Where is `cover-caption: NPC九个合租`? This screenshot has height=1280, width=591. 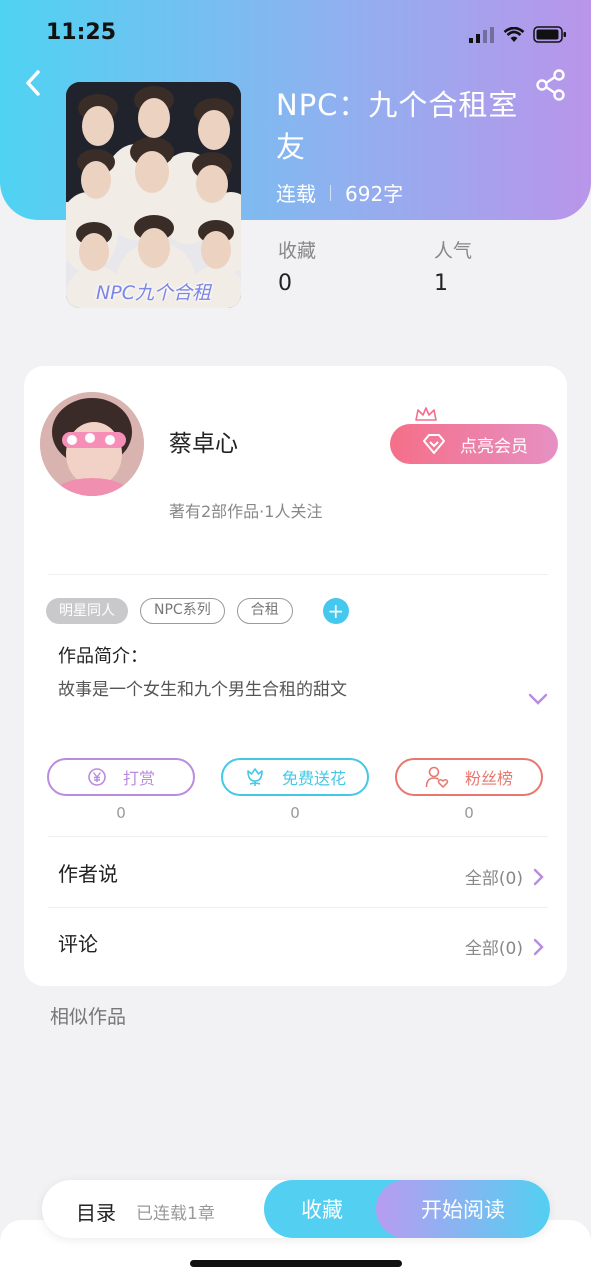
cover-caption: NPC九个合租 is located at coordinates (153, 293).